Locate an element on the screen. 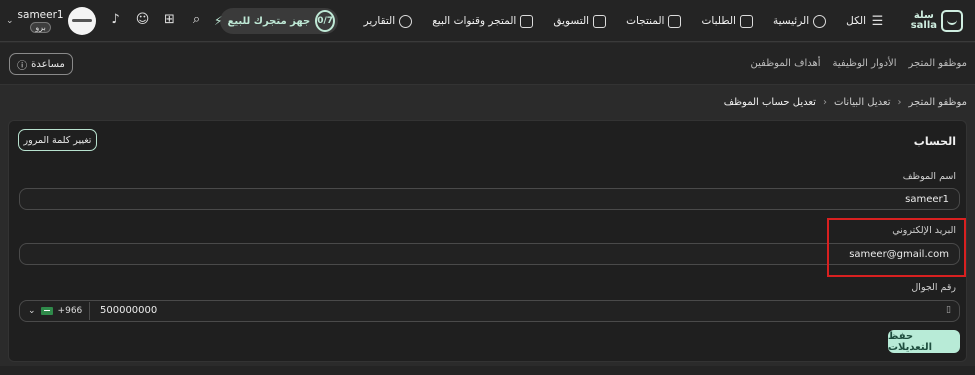 The height and width of the screenshot is (375, 975). store-setup-pill: 0/7 جهز متجرك للبيع ⚡ is located at coordinates (276, 21).